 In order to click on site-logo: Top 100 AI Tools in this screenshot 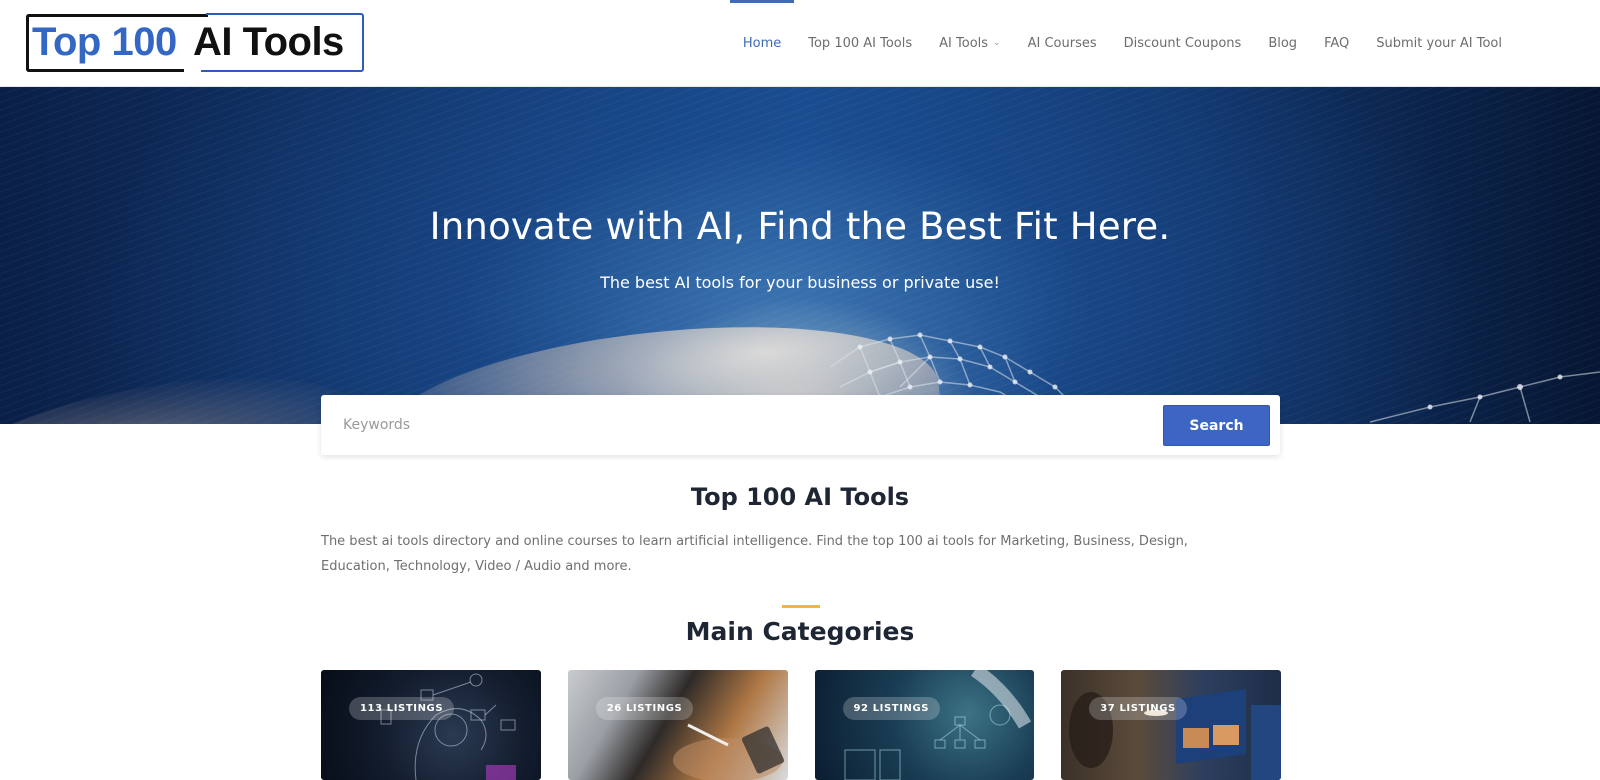, I will do `click(195, 43)`.